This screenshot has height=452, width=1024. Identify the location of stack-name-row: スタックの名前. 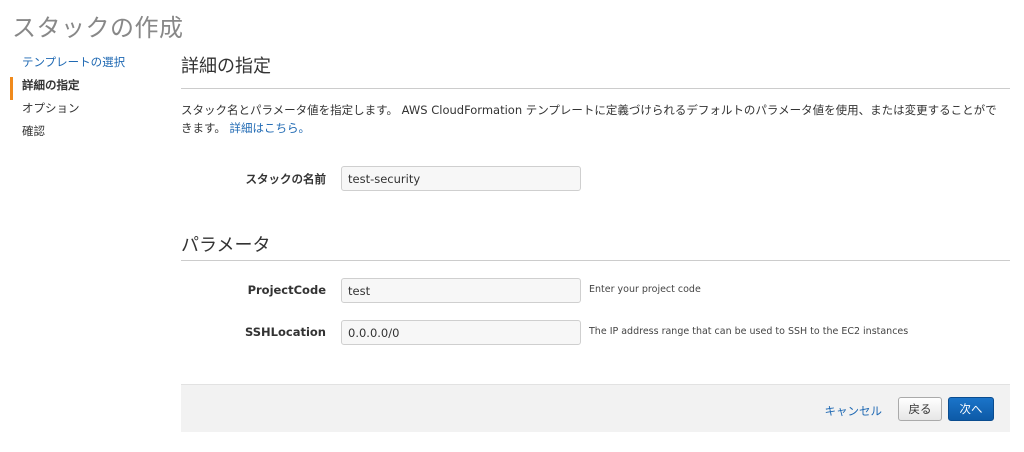
(595, 178).